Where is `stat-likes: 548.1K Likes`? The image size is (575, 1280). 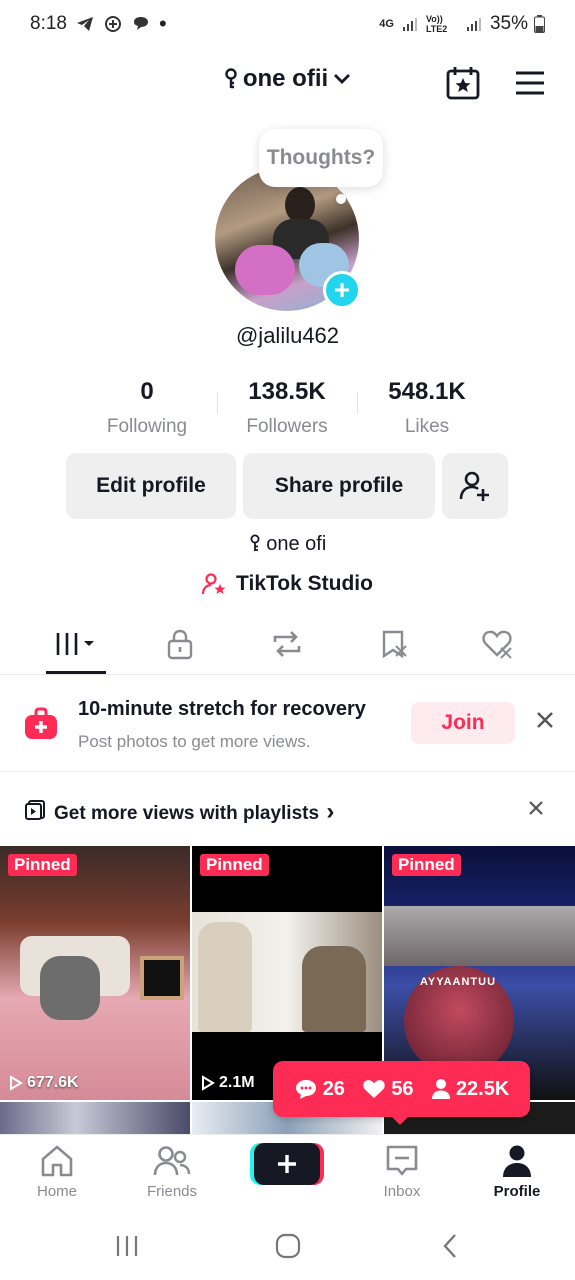 stat-likes: 548.1K Likes is located at coordinates (427, 409).